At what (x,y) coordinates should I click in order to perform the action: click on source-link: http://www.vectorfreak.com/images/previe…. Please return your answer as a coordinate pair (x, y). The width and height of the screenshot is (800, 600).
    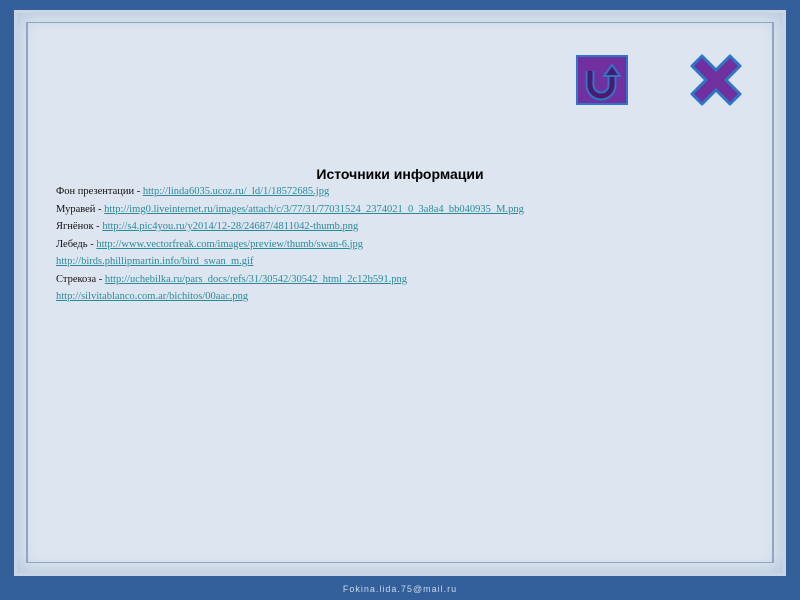
    Looking at the image, I should click on (229, 244).